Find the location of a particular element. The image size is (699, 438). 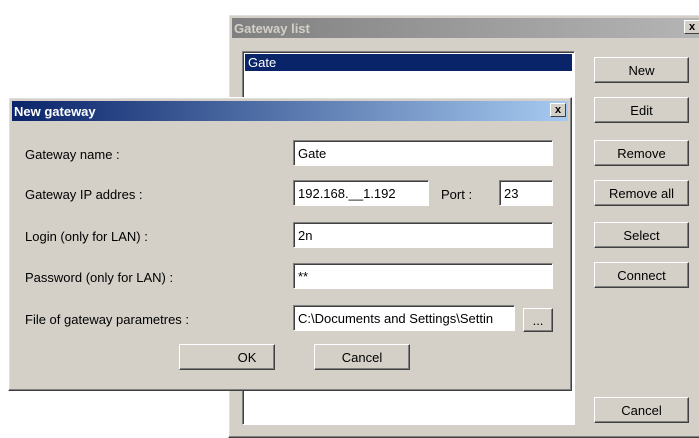

file-field: C:\Documents and Settings\Settin is located at coordinates (404, 318).